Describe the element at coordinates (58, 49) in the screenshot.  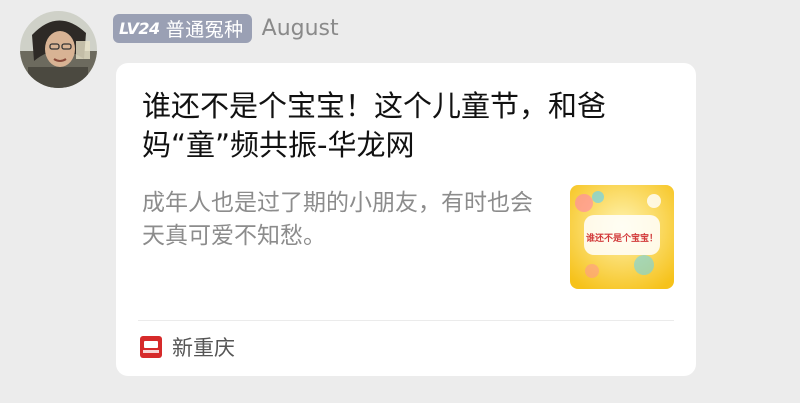
I see `user-avatar` at that location.